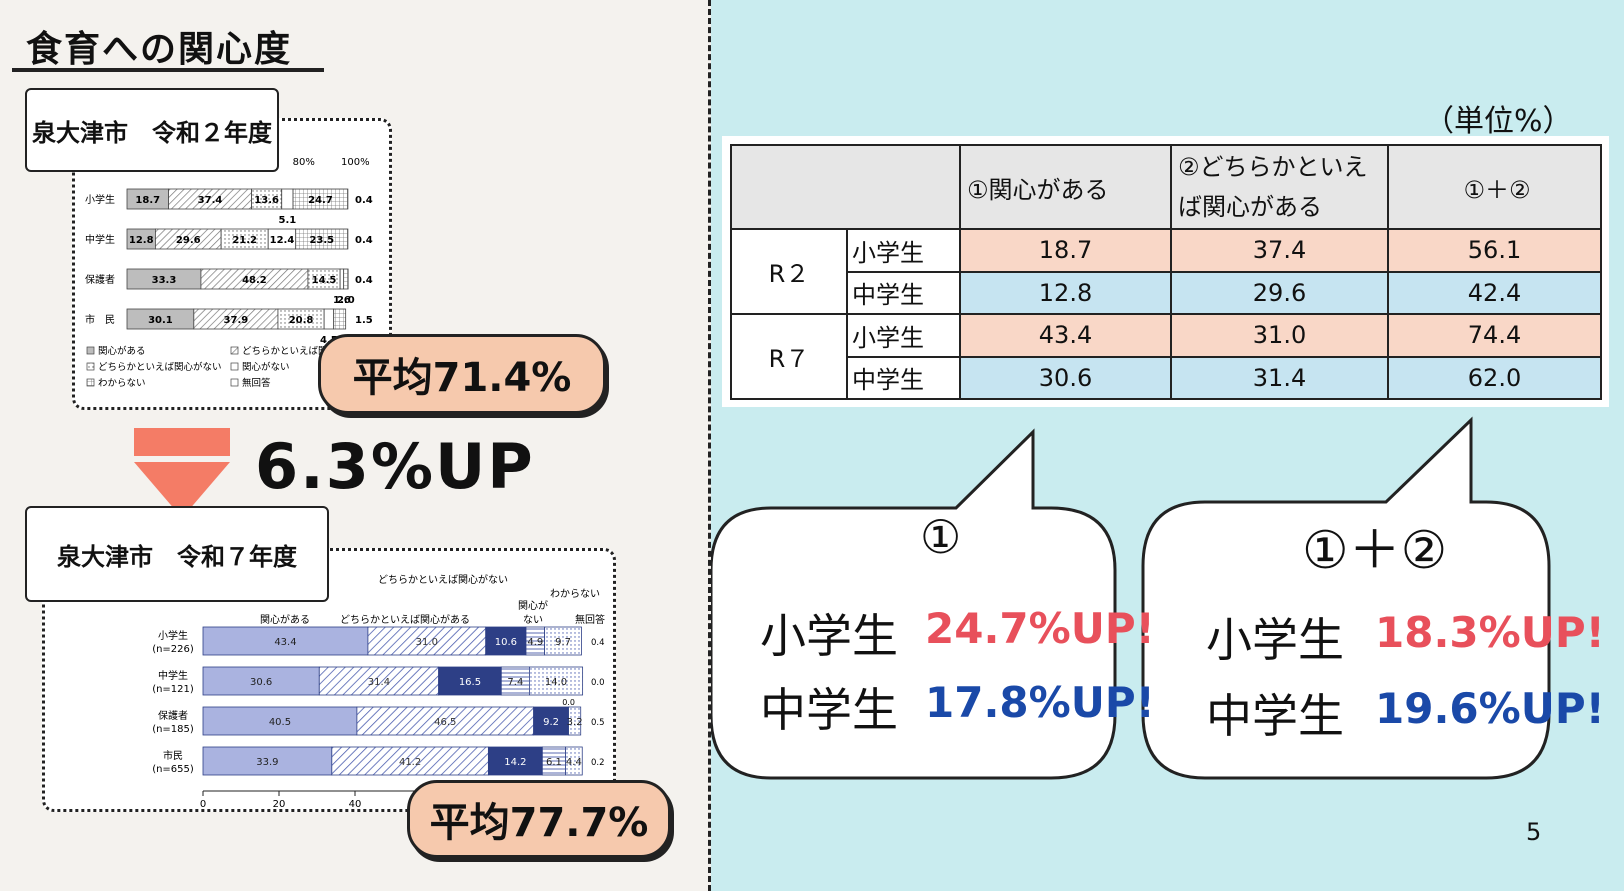 The image size is (1624, 891). Describe the element at coordinates (1065, 187) in the screenshot. I see `table-header-col1: ①関心がある` at that location.